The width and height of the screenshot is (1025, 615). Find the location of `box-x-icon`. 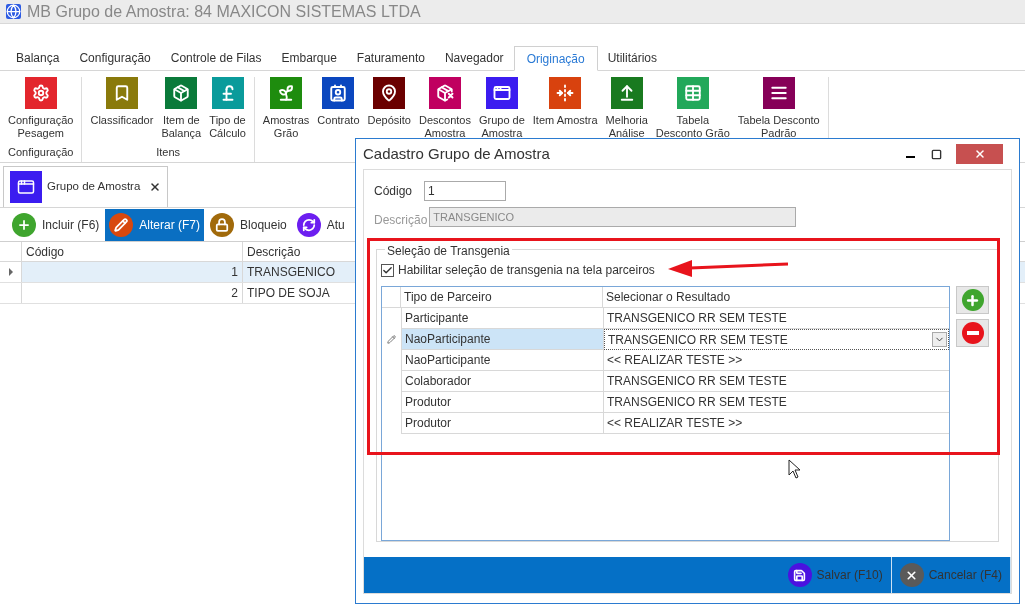

box-x-icon is located at coordinates (444, 93).